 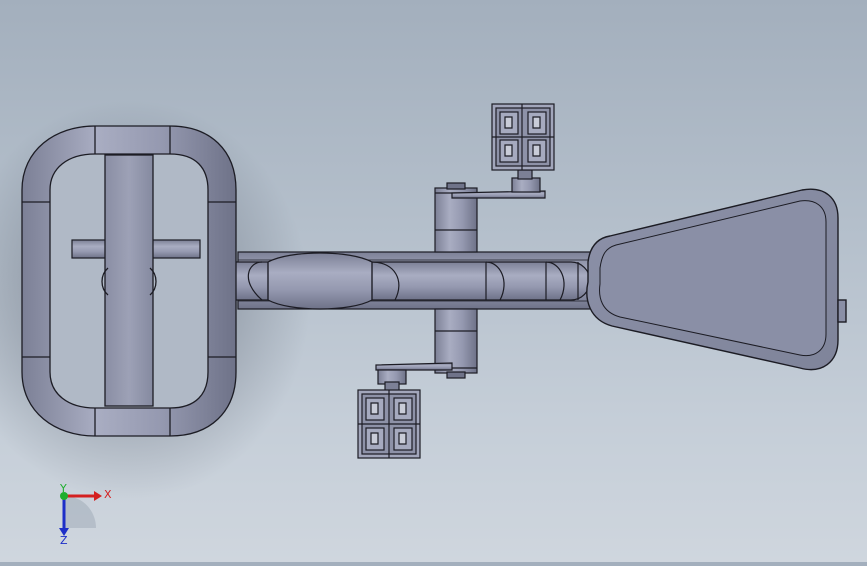 What do you see at coordinates (129, 280) in the screenshot?
I see `flywheel` at bounding box center [129, 280].